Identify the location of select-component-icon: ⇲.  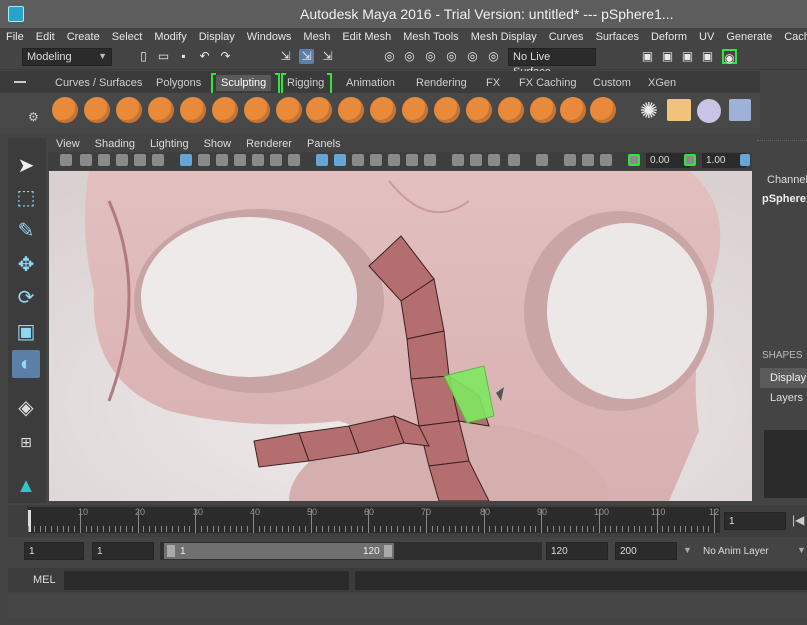
(327, 56).